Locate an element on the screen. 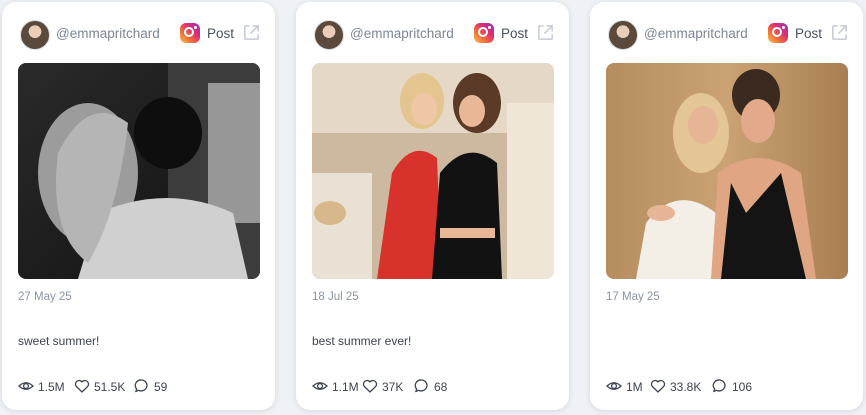 The width and height of the screenshot is (866, 415). likes-count: 33.8K is located at coordinates (686, 387).